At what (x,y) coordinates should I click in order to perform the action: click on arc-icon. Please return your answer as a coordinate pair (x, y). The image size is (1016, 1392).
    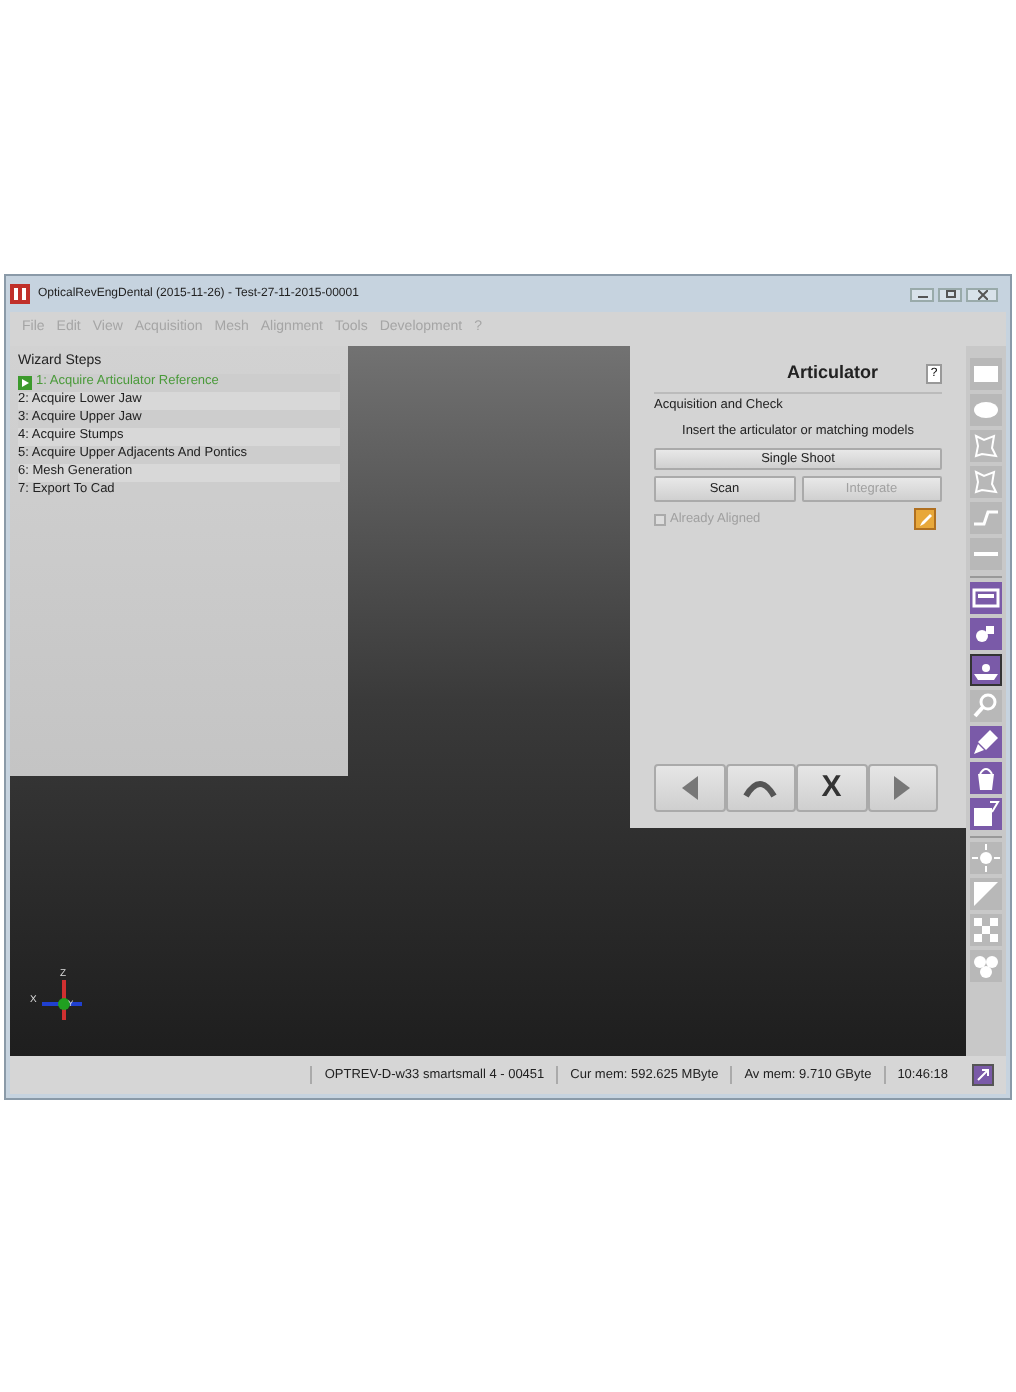
    Looking at the image, I should click on (760, 788).